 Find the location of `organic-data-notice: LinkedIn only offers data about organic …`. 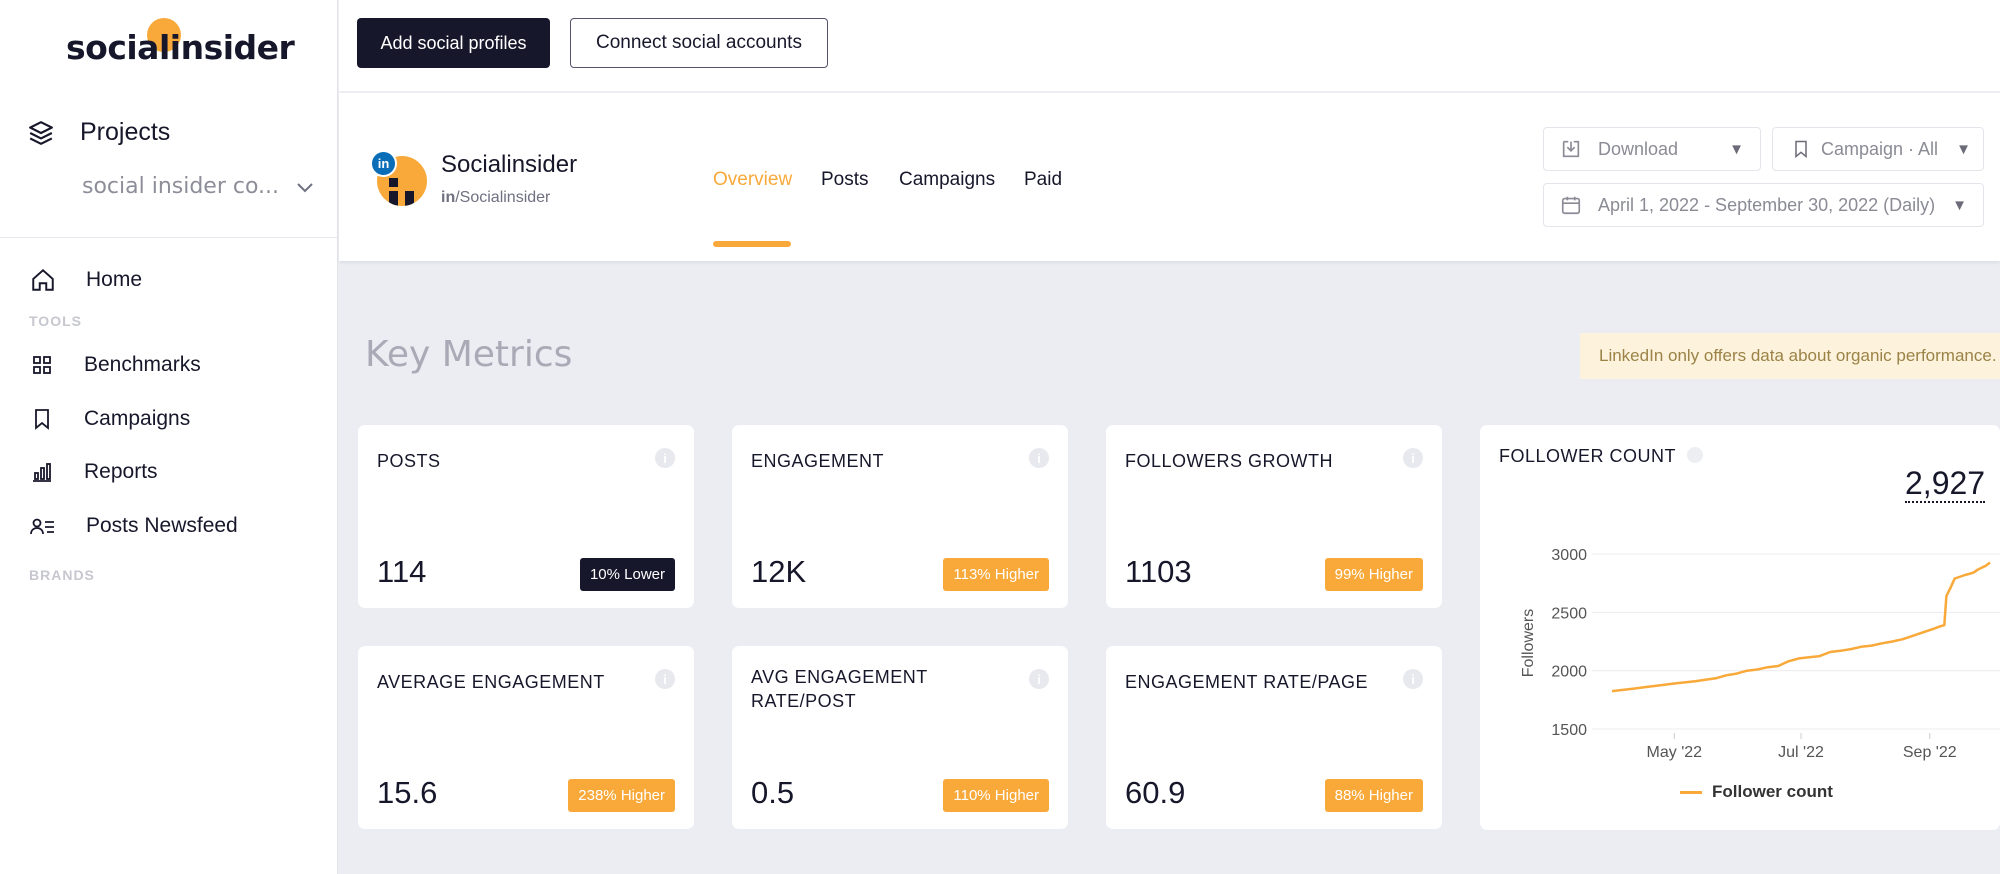

organic-data-notice: LinkedIn only offers data about organic … is located at coordinates (1790, 356).